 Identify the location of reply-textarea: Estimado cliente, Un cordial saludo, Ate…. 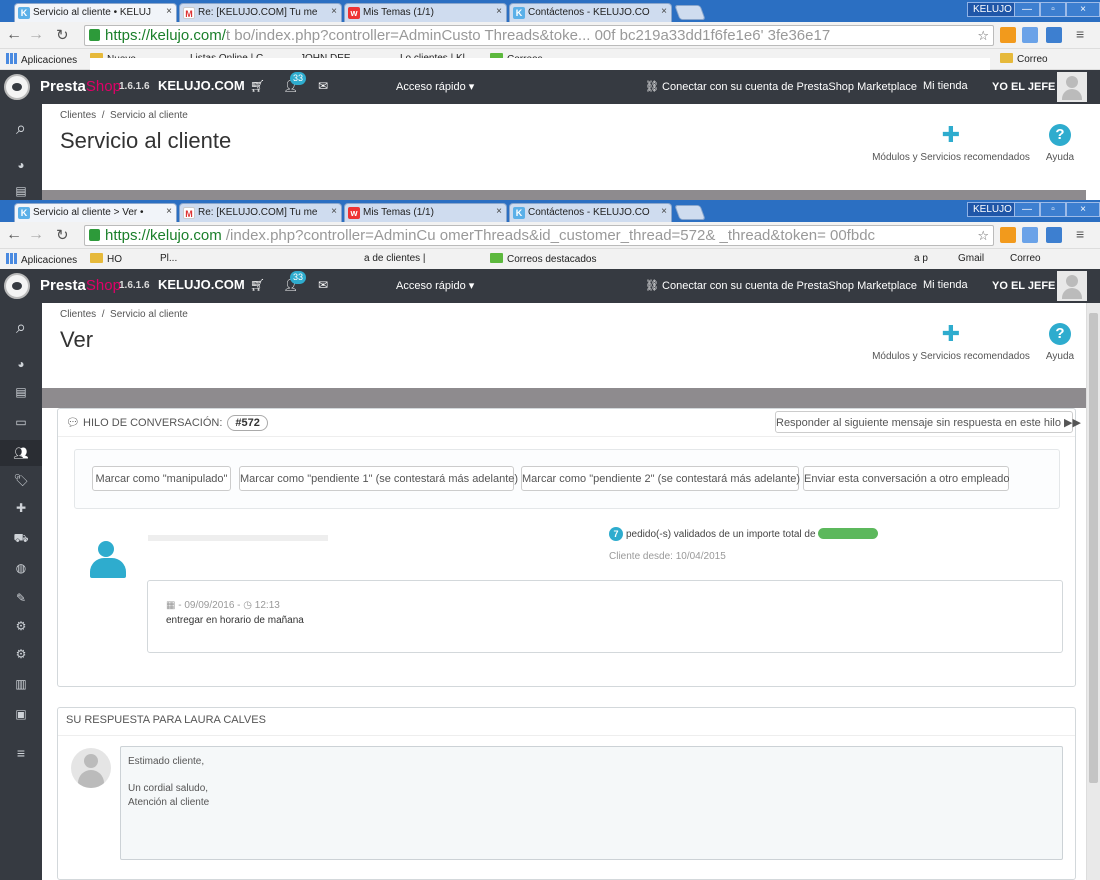
(591, 803).